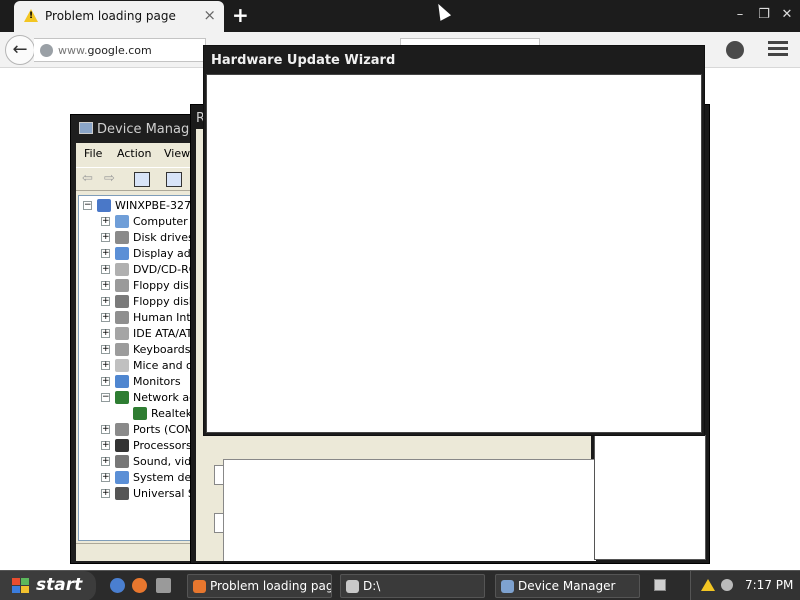 The width and height of the screenshot is (800, 600). Describe the element at coordinates (117, 585) in the screenshot. I see `quick-launch-ie-icon` at that location.